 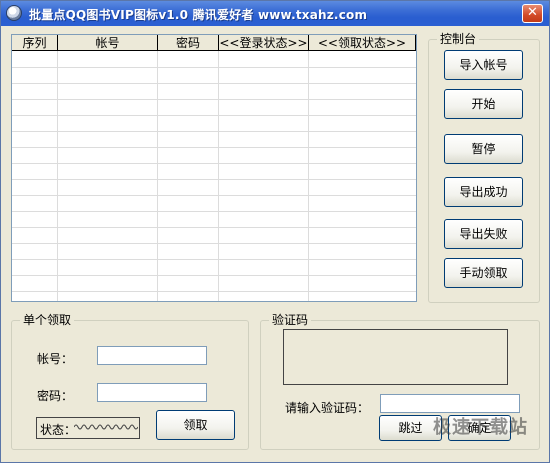 I want to click on column-header-account: 帐号, so click(x=108, y=43).